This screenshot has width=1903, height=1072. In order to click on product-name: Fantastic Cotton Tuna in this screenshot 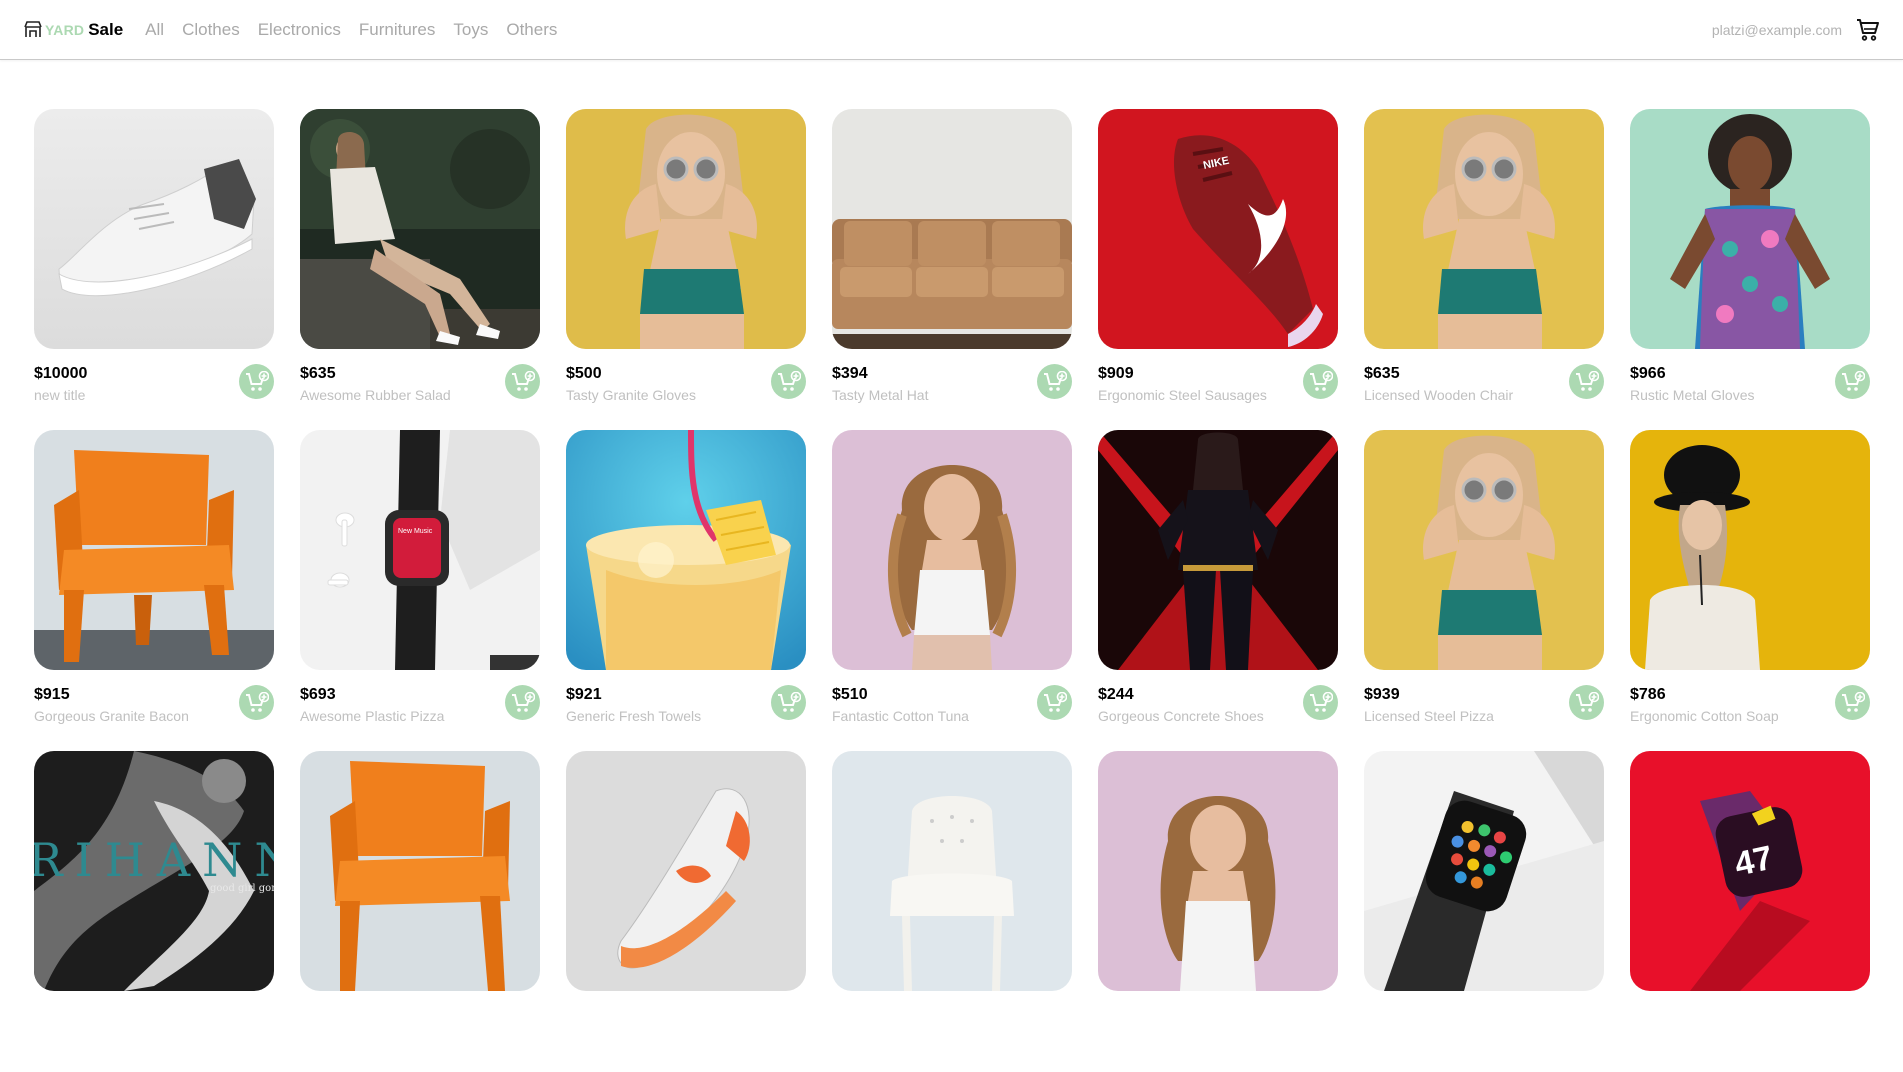, I will do `click(900, 716)`.